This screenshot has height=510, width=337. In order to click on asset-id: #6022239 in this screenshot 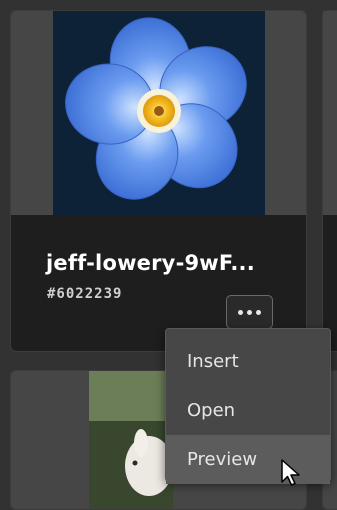, I will do `click(85, 294)`.